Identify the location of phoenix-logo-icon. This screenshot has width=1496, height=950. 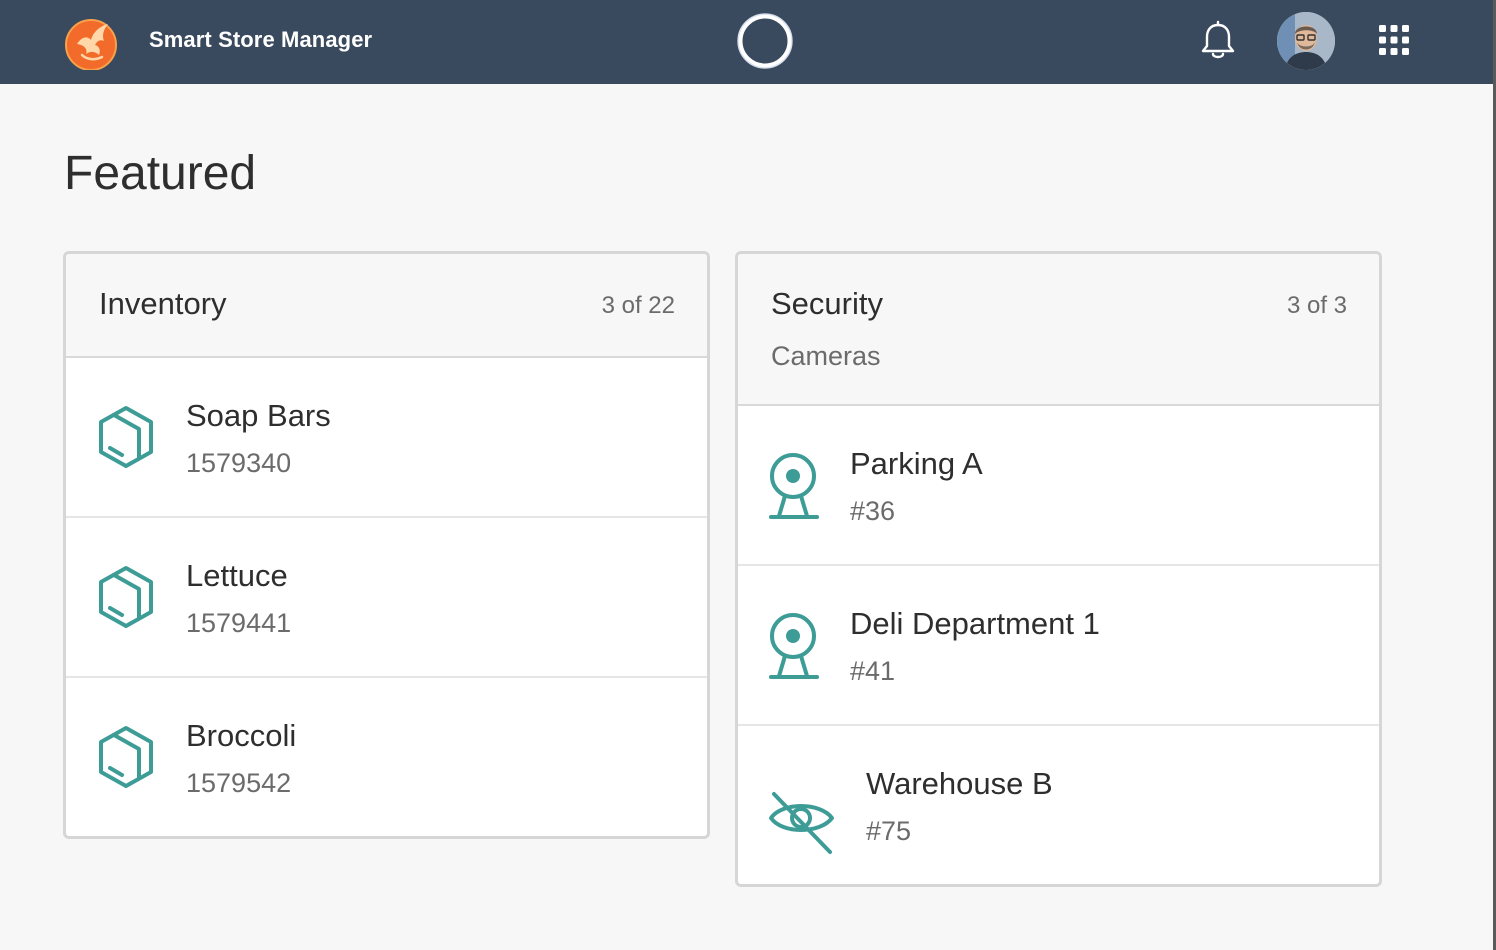
(92, 42).